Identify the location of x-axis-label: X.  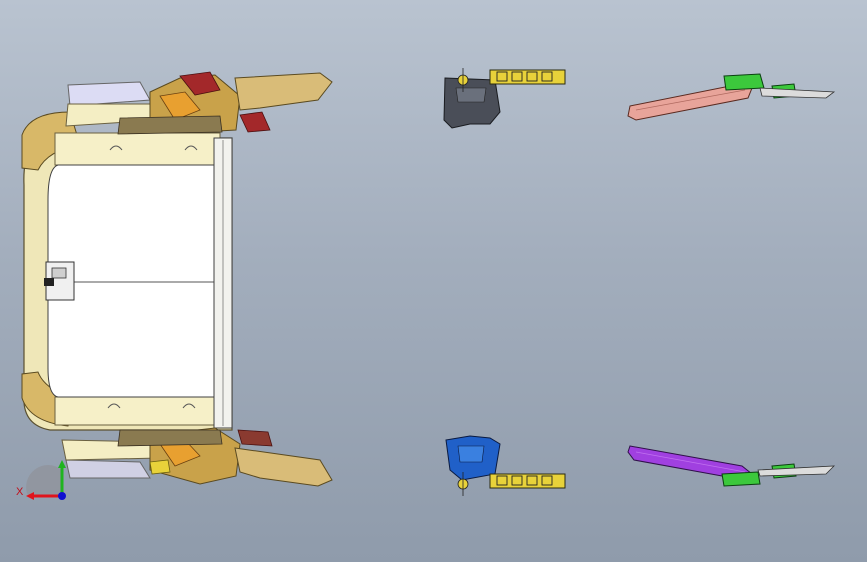
(20, 492).